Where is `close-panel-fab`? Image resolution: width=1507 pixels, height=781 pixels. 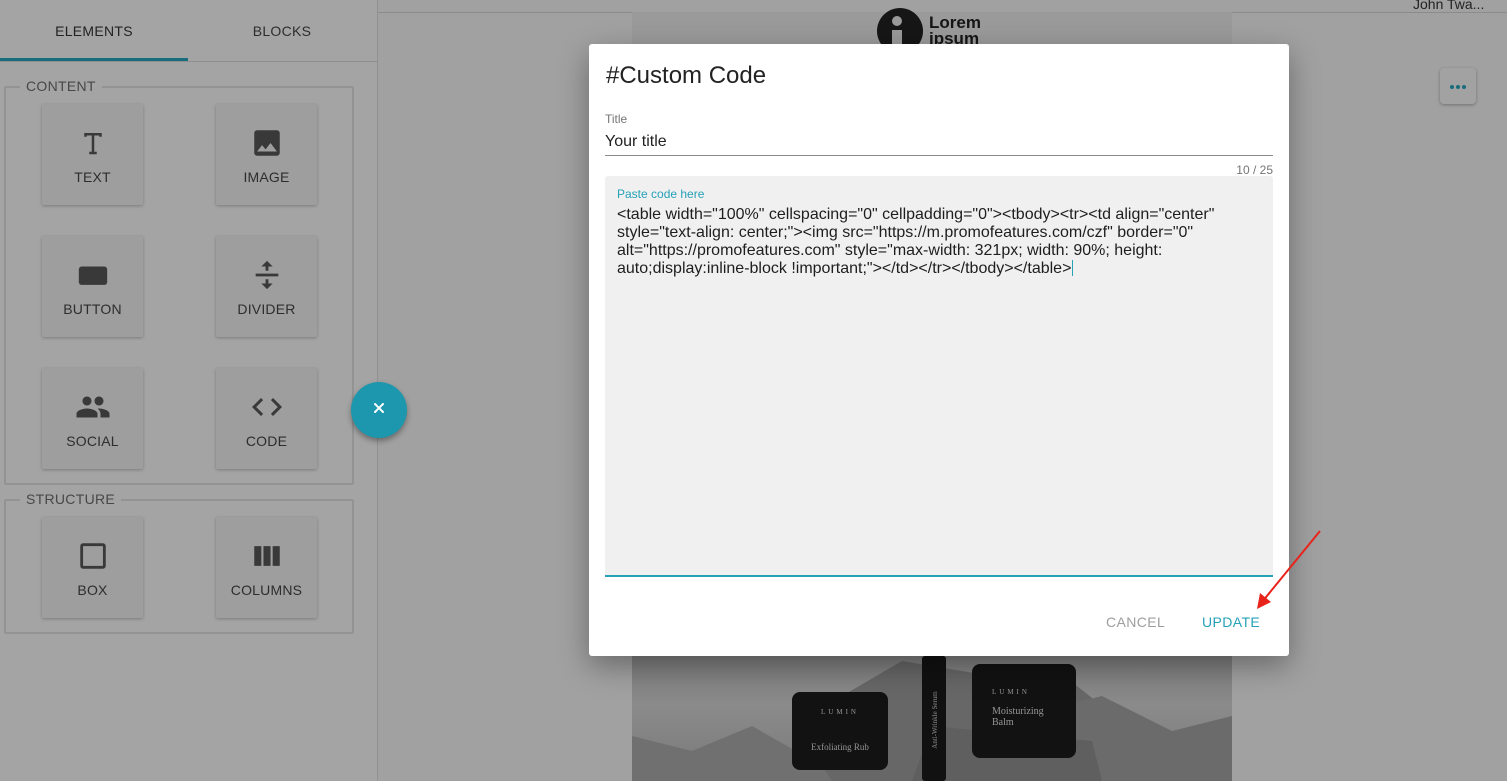
close-panel-fab is located at coordinates (379, 410).